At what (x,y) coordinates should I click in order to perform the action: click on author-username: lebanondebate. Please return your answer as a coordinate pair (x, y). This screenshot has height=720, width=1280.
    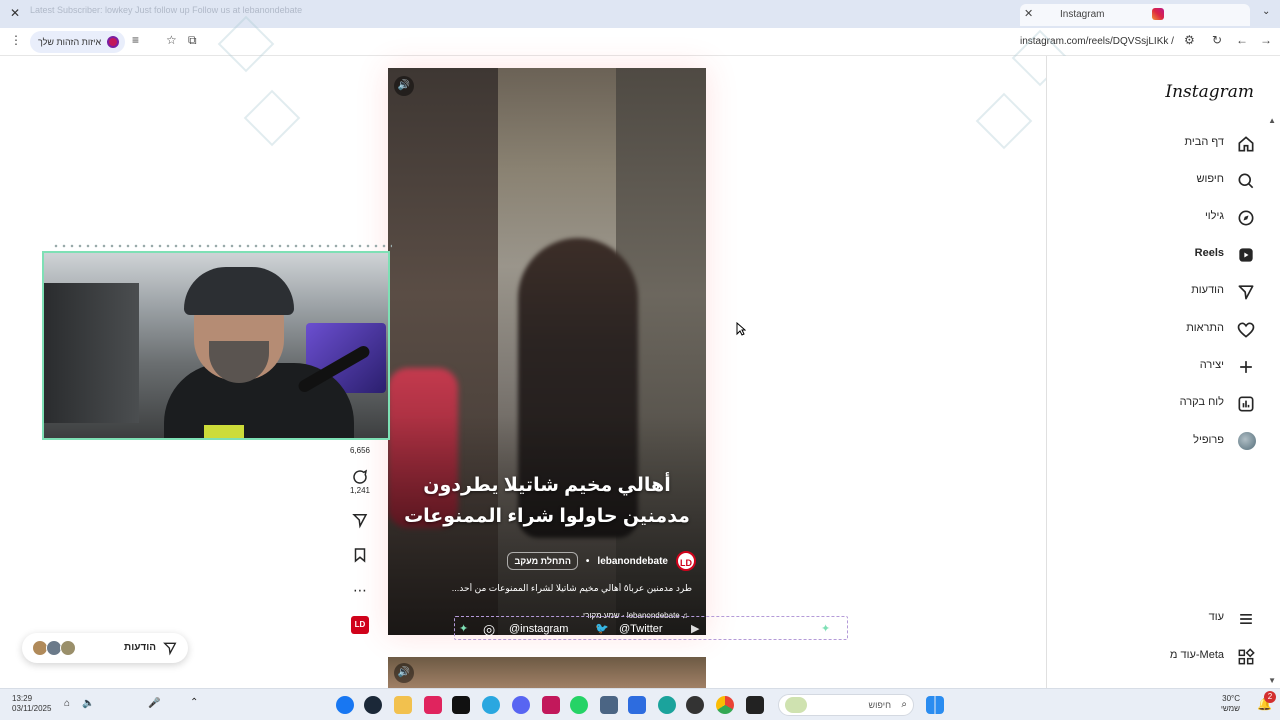
    Looking at the image, I should click on (632, 561).